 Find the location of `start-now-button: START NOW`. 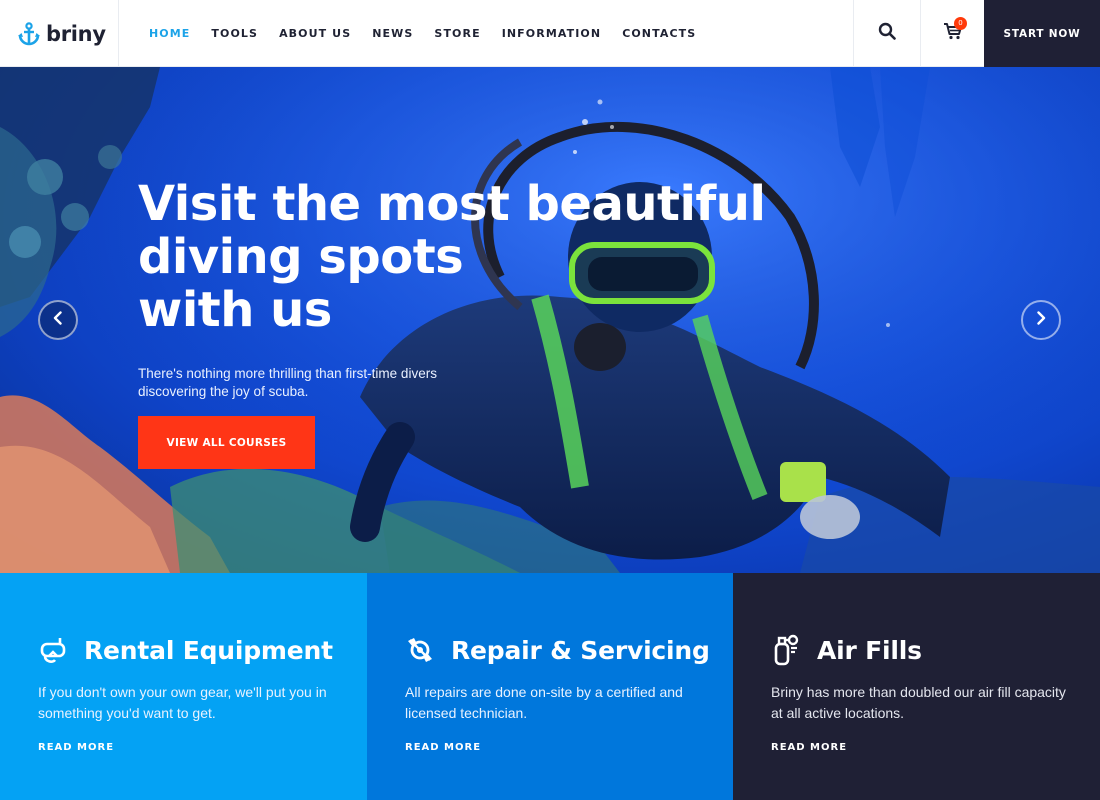

start-now-button: START NOW is located at coordinates (1042, 33).